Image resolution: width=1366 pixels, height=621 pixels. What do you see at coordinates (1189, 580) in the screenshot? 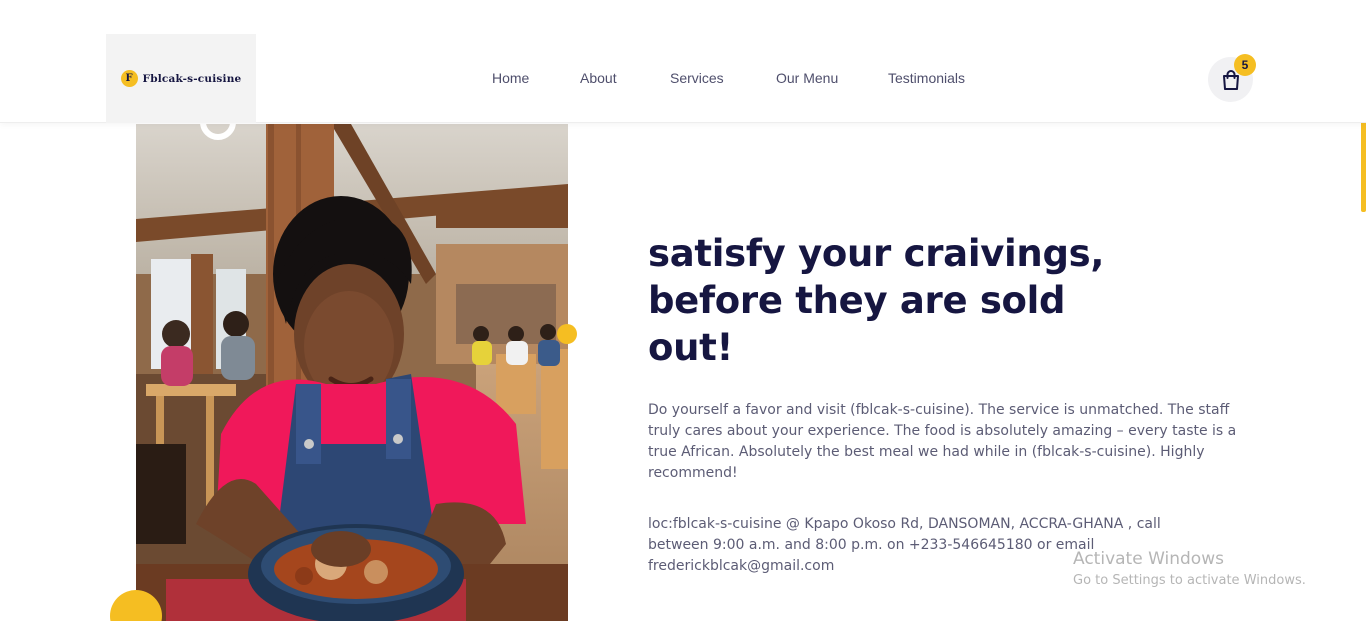
I see `watermark-subtitle: Go to Settings to activate Windows.` at bounding box center [1189, 580].